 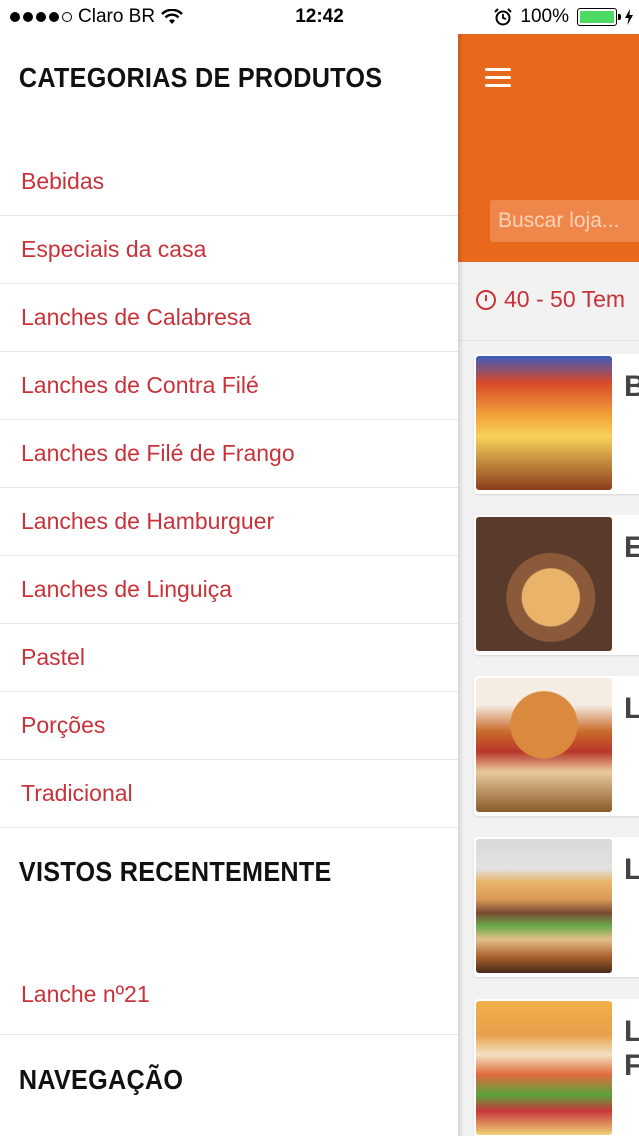 What do you see at coordinates (599, 17) in the screenshot?
I see `battery-icon` at bounding box center [599, 17].